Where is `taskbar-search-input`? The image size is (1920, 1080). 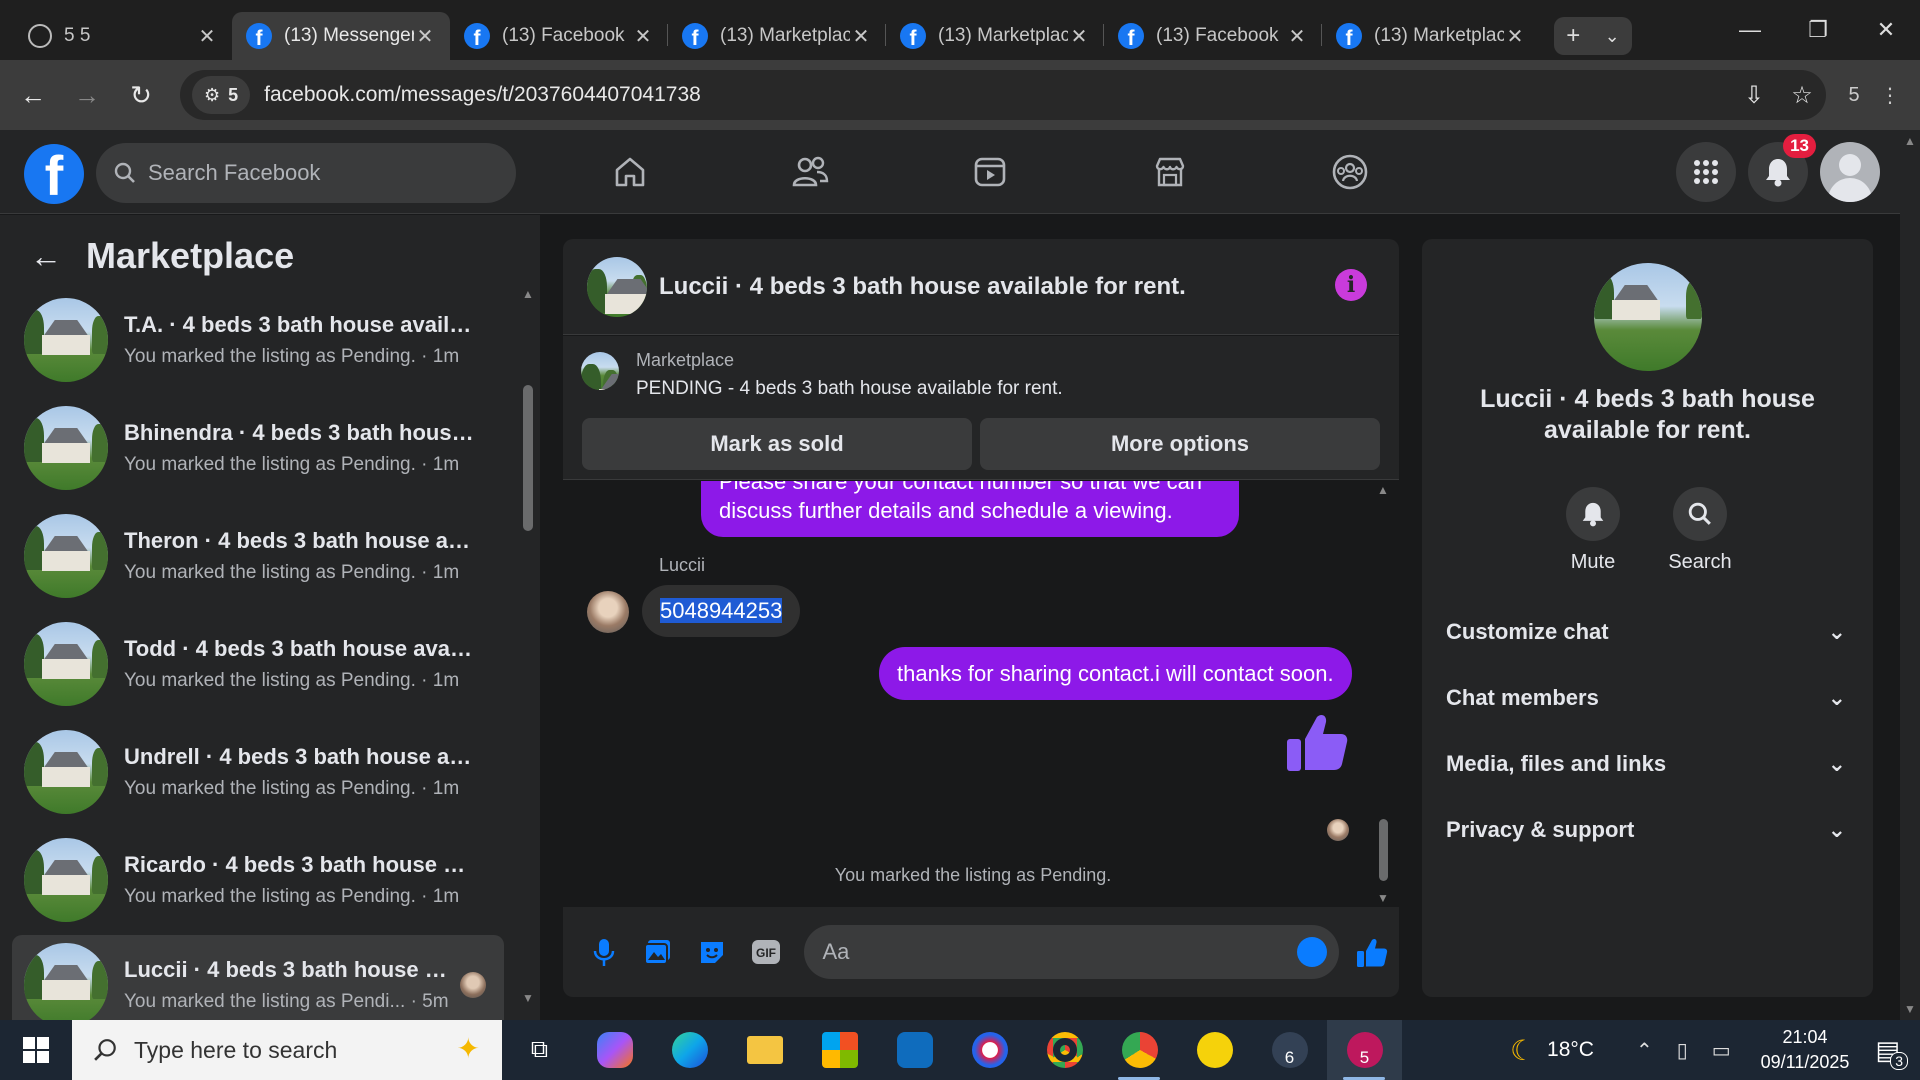 taskbar-search-input is located at coordinates (284, 1050).